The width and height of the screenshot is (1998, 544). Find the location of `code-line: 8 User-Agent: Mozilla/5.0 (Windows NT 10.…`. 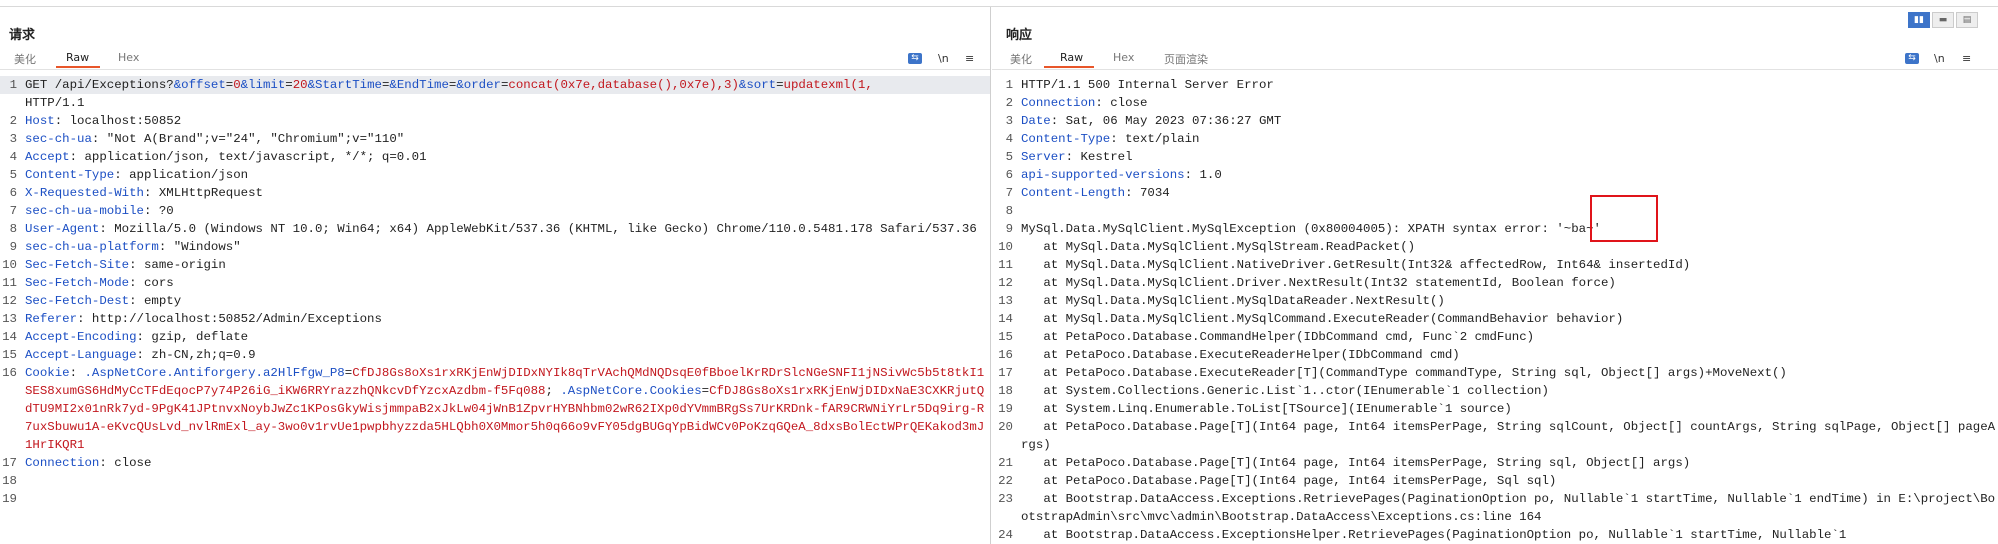

code-line: 8 User-Agent: Mozilla/5.0 (Windows NT 10.… is located at coordinates (495, 229).